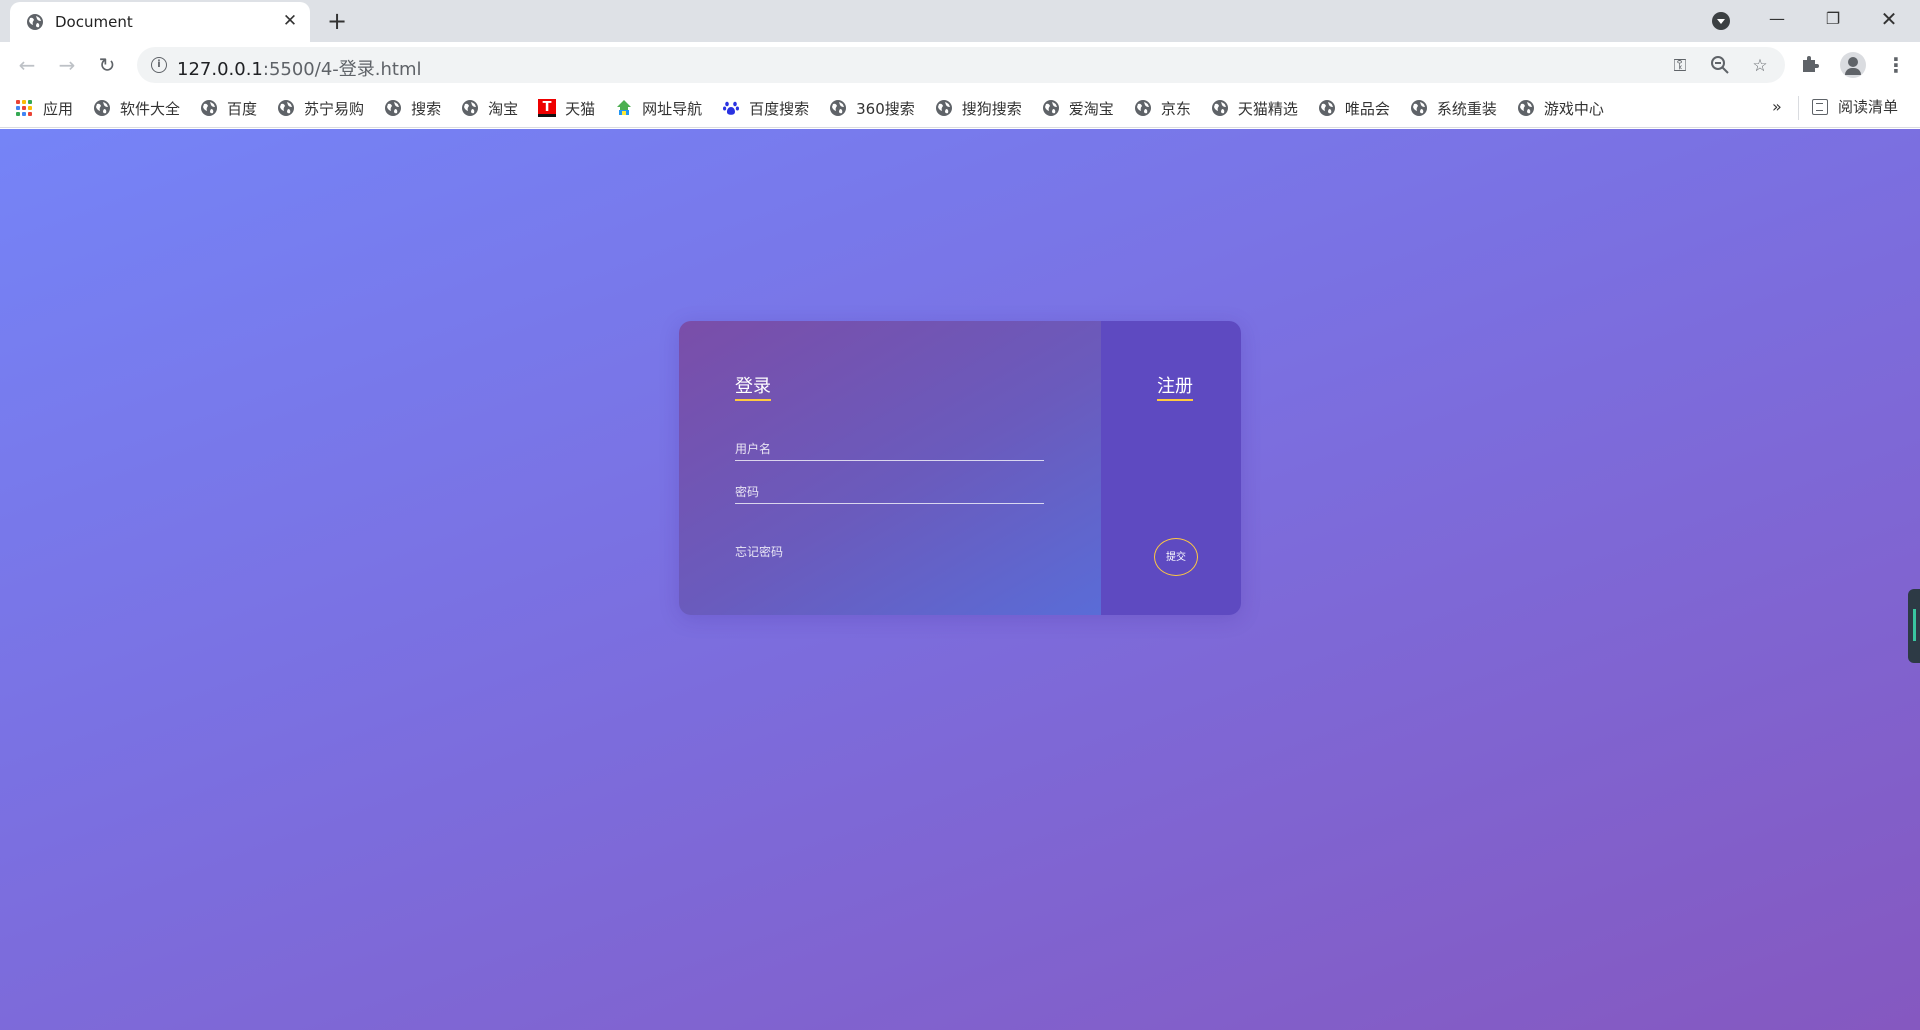  What do you see at coordinates (159, 65) in the screenshot?
I see `site-info-icon: i` at bounding box center [159, 65].